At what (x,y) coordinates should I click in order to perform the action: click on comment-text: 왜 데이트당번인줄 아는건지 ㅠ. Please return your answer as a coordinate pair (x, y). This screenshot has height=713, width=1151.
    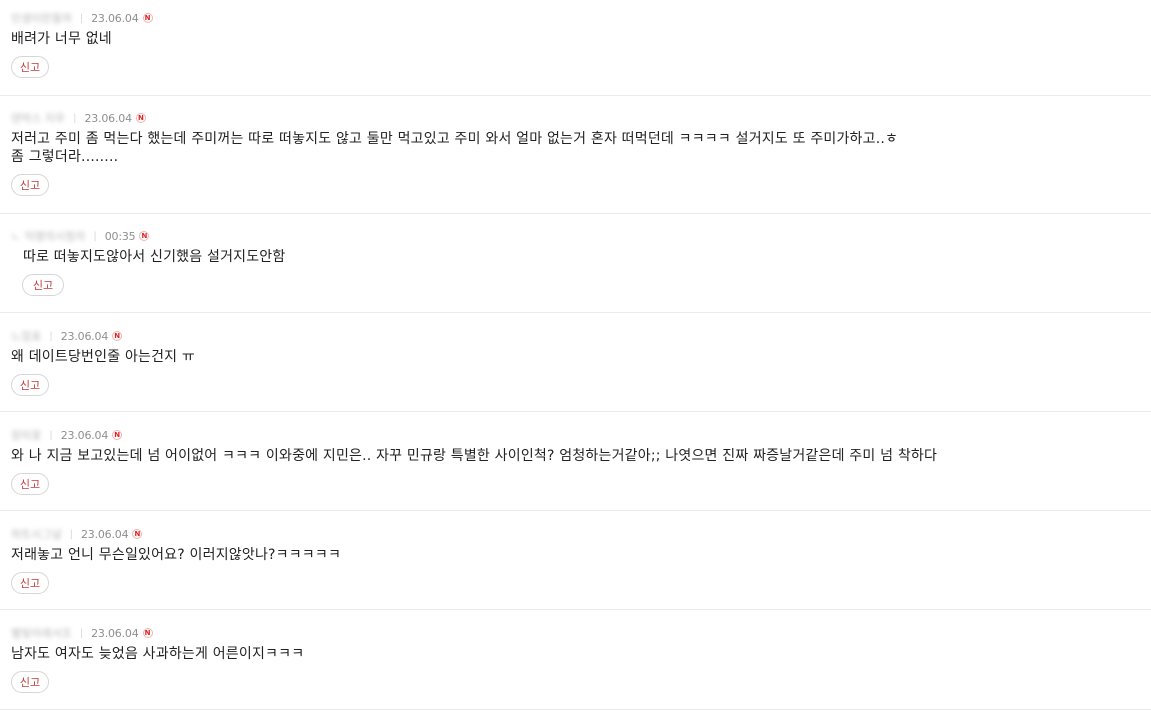
    Looking at the image, I should click on (103, 357).